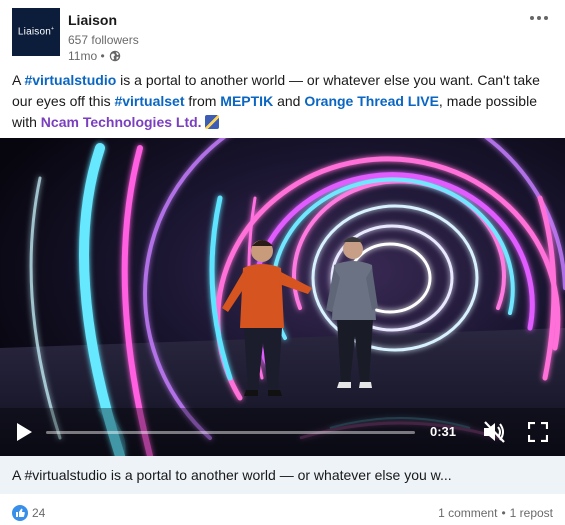 This screenshot has width=565, height=525. Describe the element at coordinates (230, 432) in the screenshot. I see `video-progress-bar` at that location.